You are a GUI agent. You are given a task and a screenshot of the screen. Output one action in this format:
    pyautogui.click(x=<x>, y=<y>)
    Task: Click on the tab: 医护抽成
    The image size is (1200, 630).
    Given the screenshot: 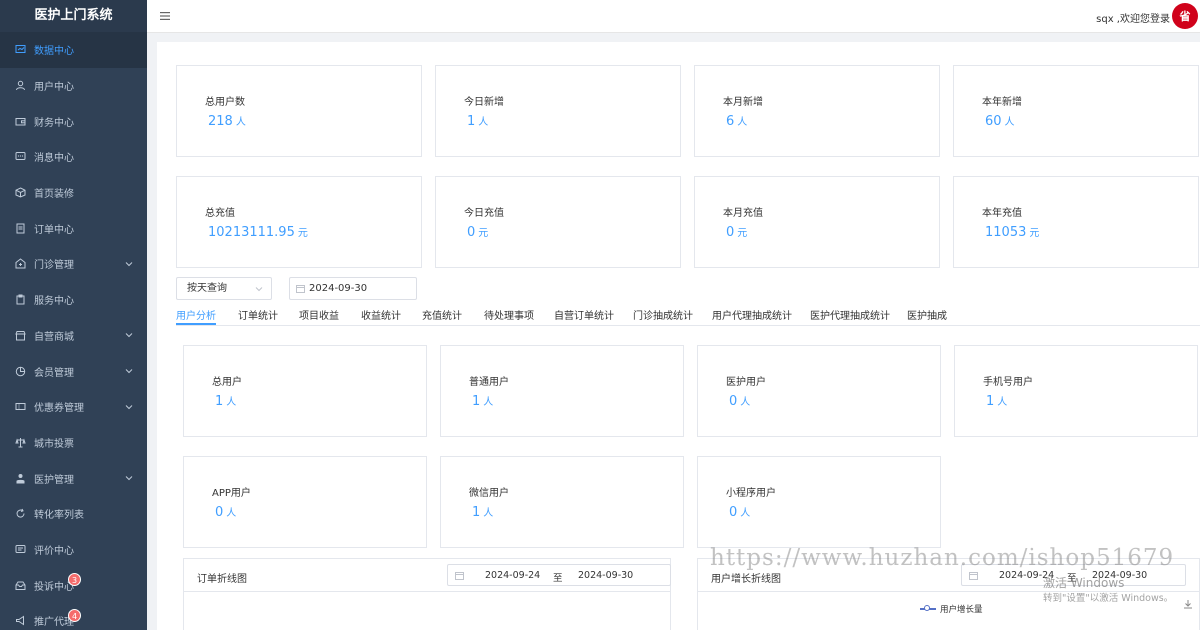 What is the action you would take?
    pyautogui.click(x=927, y=316)
    